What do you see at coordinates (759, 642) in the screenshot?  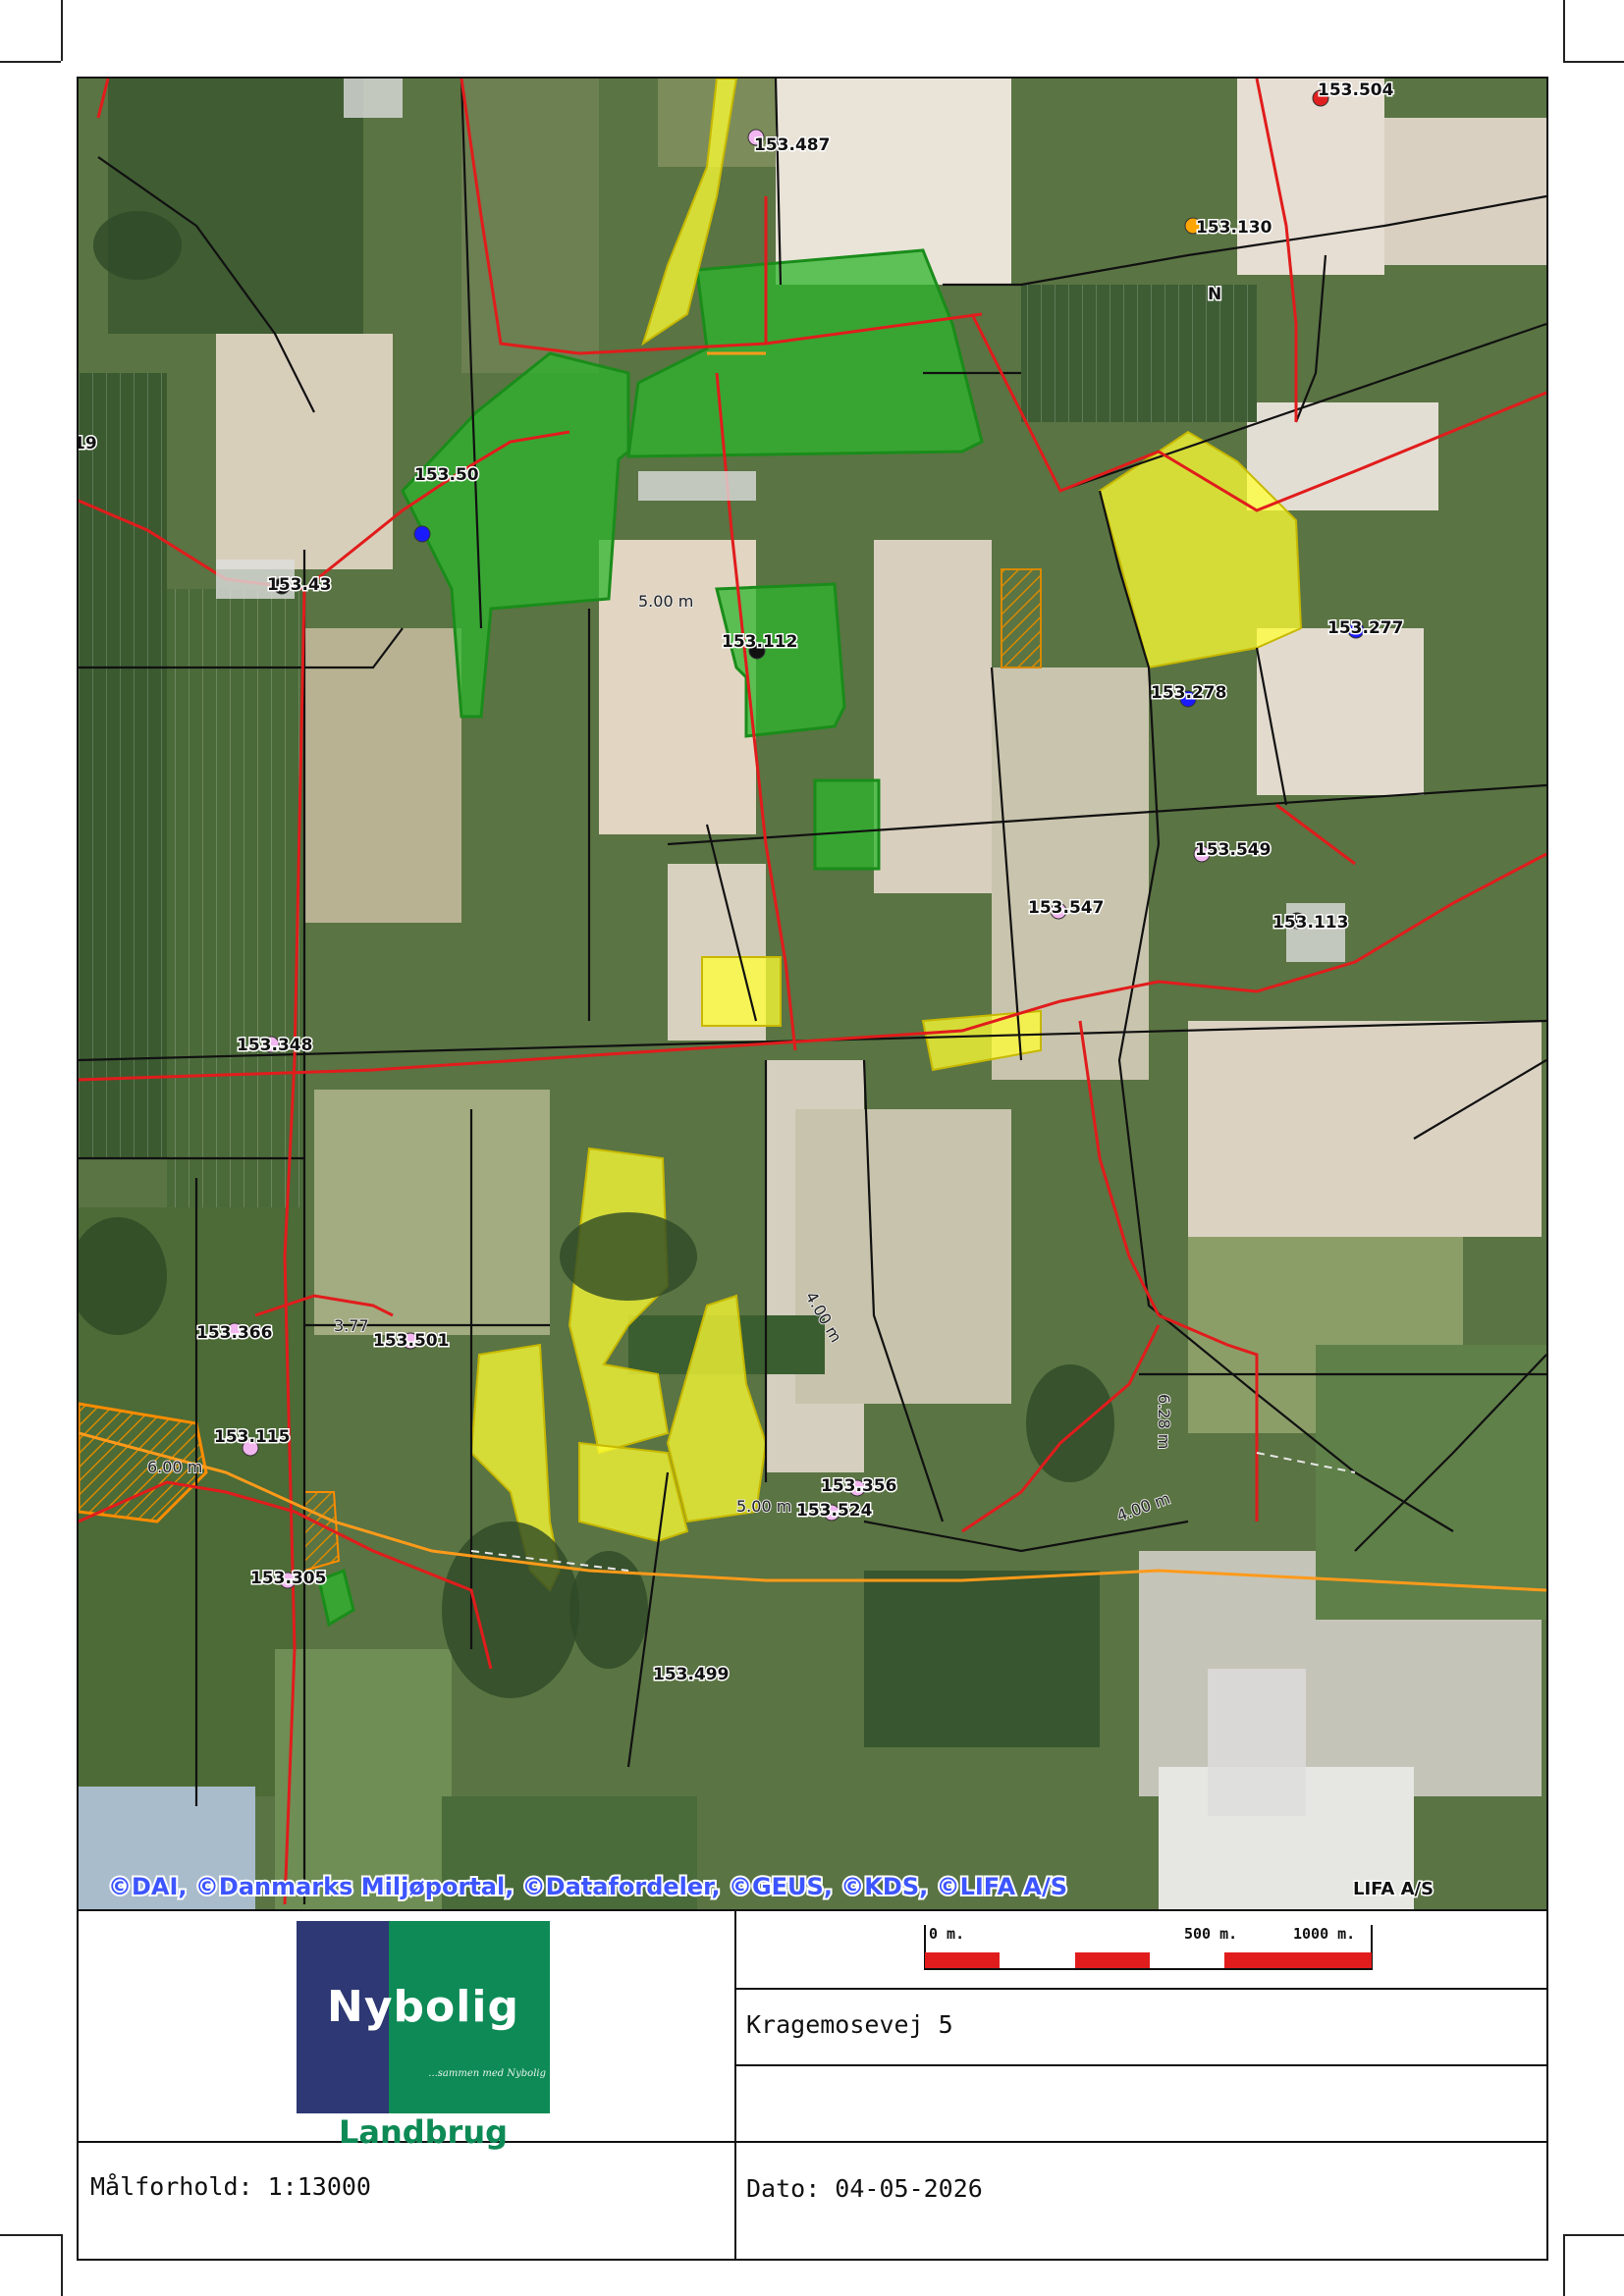 I see `sample-point-label: 153.112` at bounding box center [759, 642].